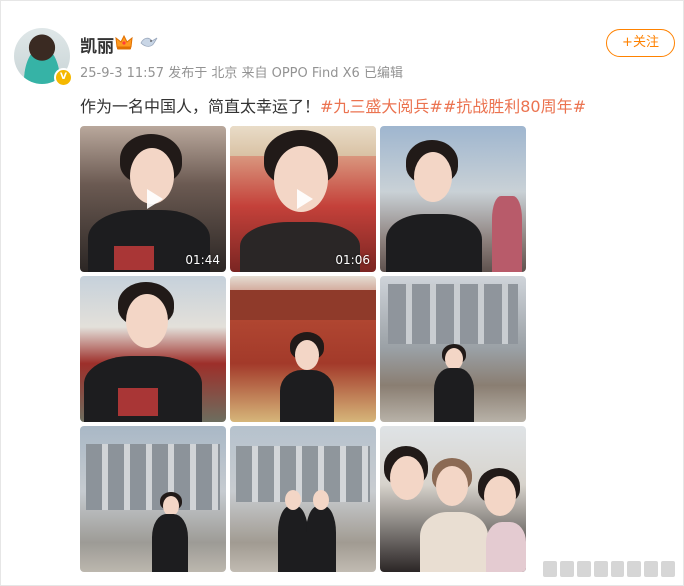 The image size is (684, 586). I want to click on post-text: 作为一名中国人，简直太幸运了！#九三盛大阅兵##抗战胜利80周年#, so click(333, 105).